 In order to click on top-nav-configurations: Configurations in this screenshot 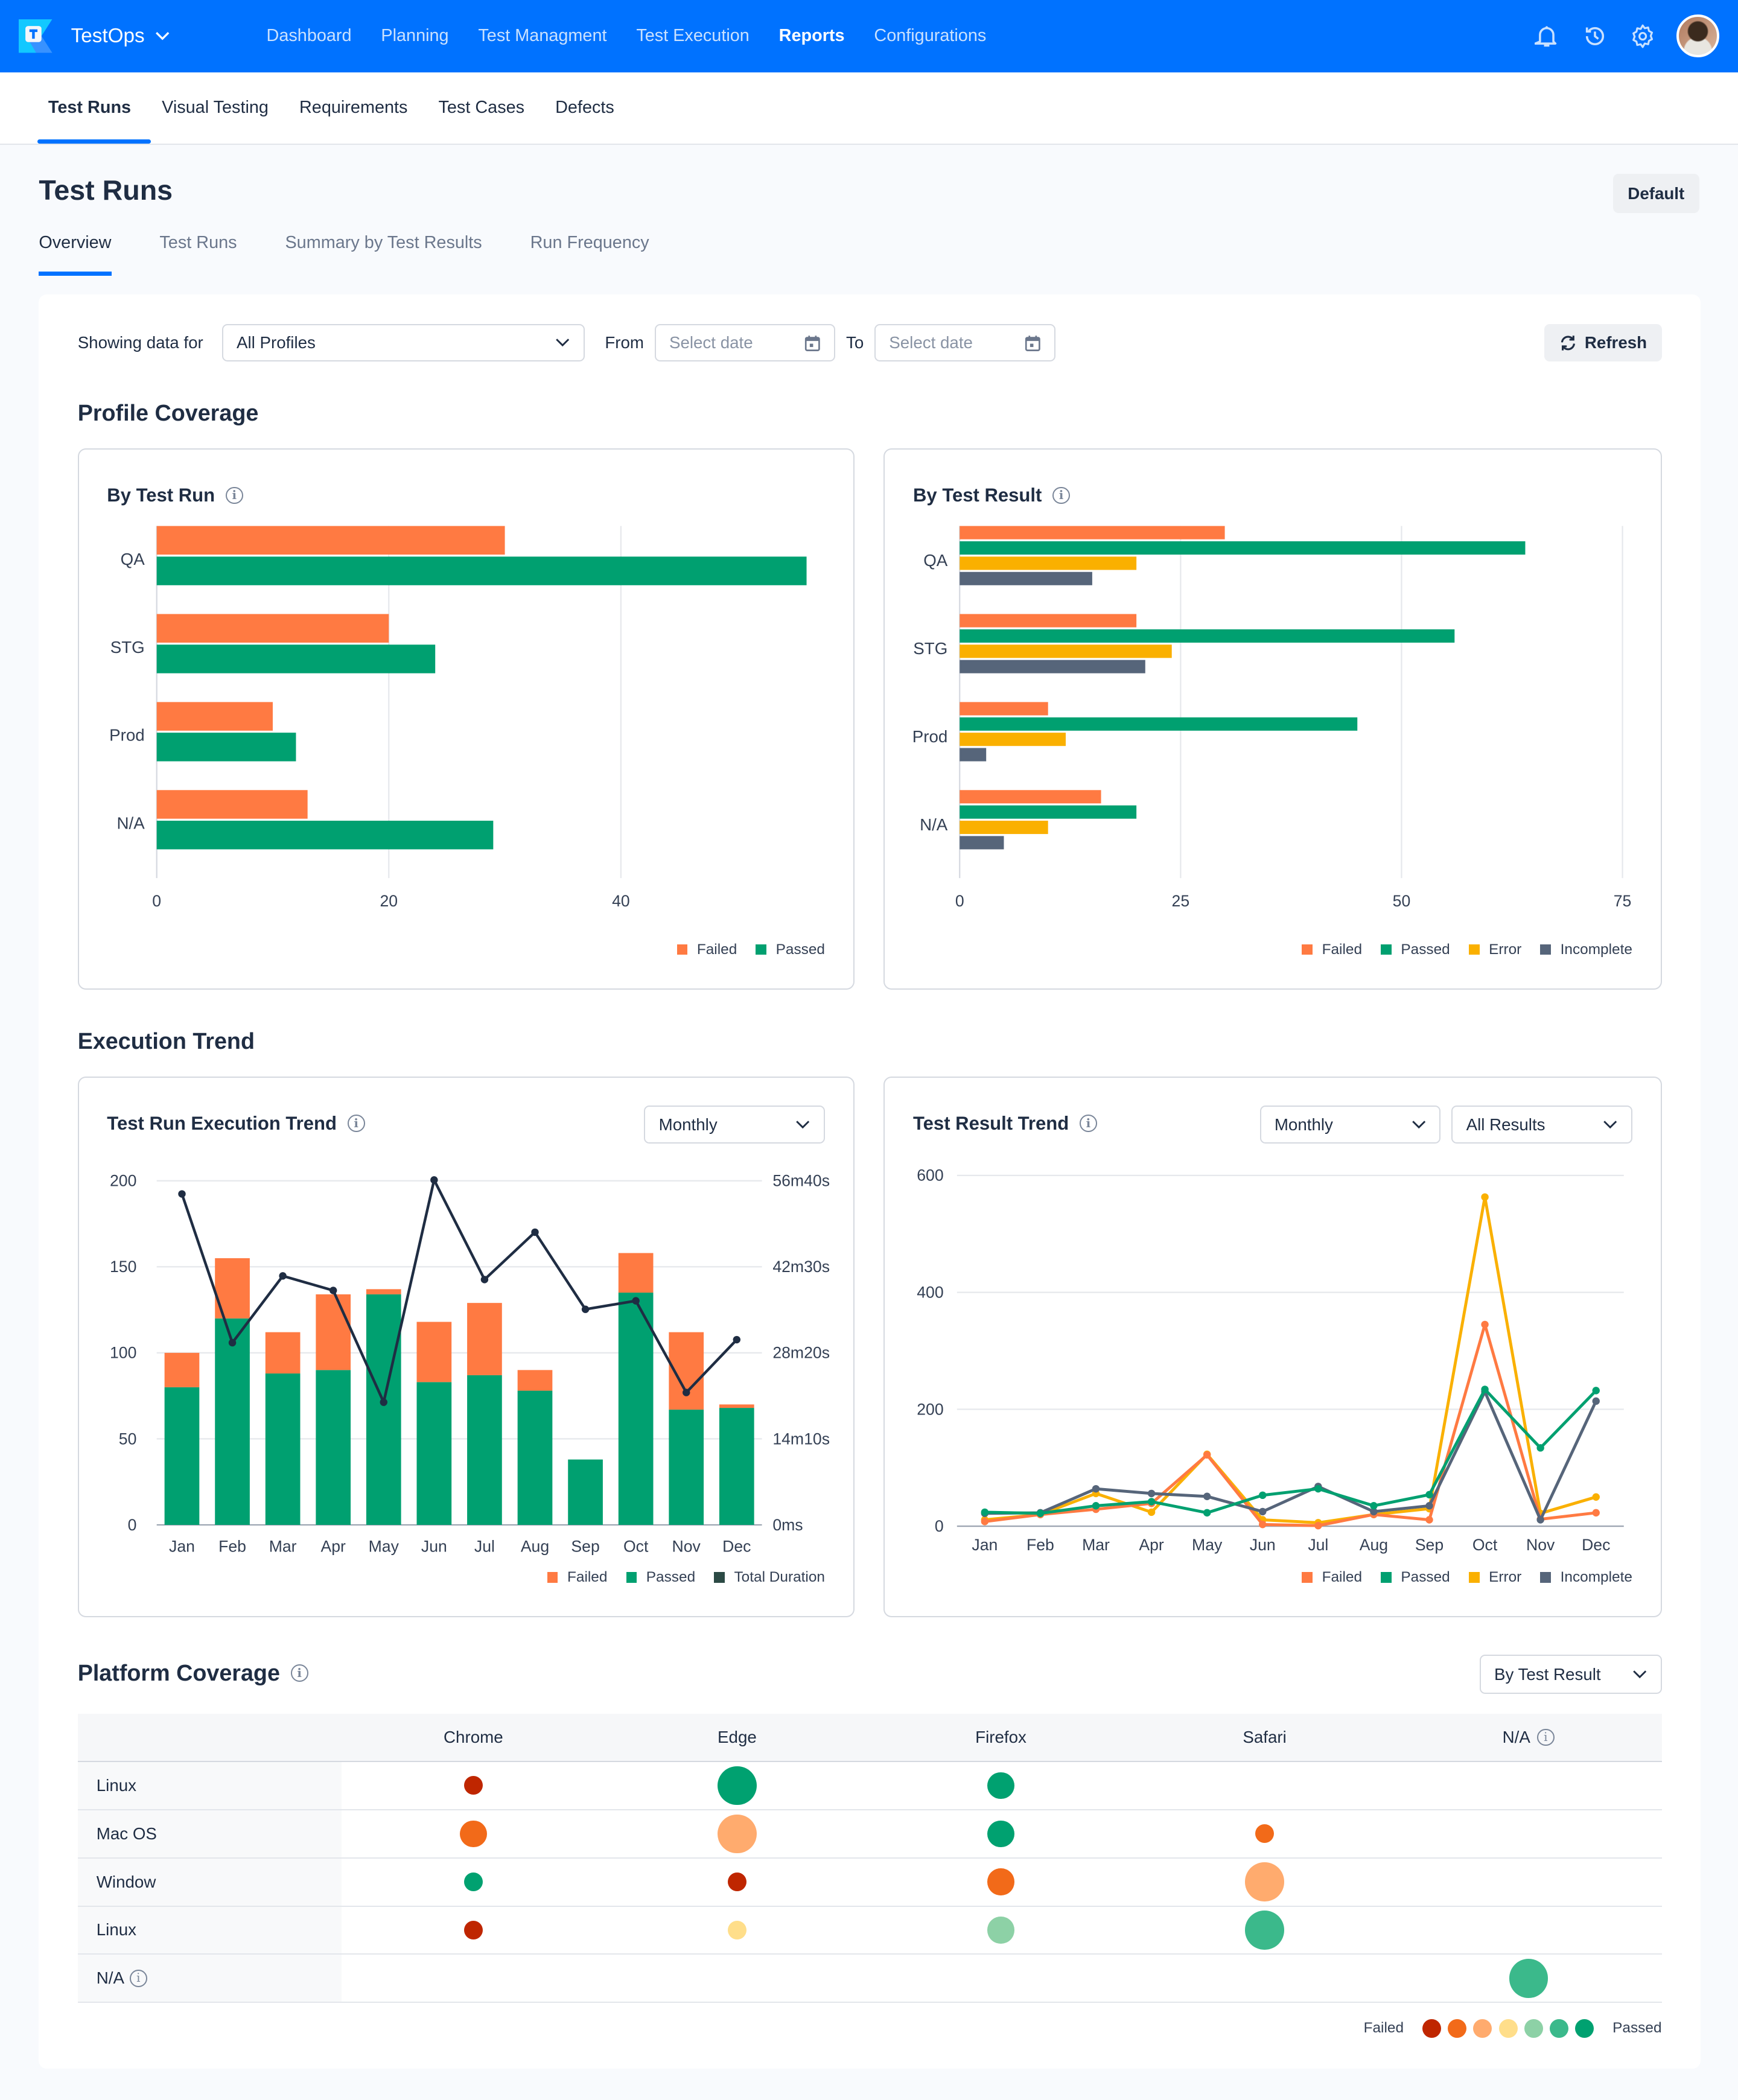, I will do `click(930, 36)`.